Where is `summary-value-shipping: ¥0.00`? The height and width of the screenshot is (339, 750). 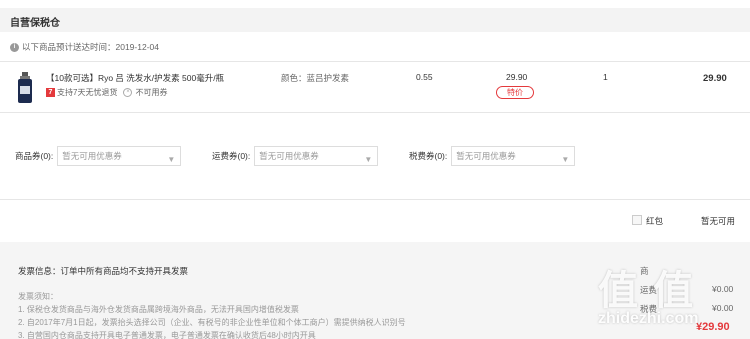
summary-value-shipping: ¥0.00 is located at coordinates (723, 289).